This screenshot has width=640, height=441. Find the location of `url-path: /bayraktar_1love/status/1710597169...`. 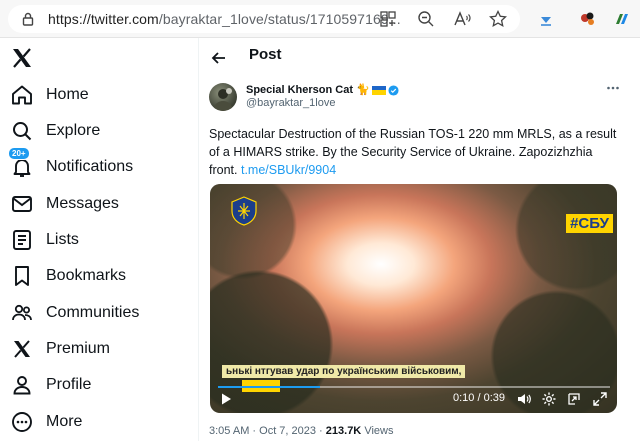

url-path: /bayraktar_1love/status/1710597169... is located at coordinates (279, 19).